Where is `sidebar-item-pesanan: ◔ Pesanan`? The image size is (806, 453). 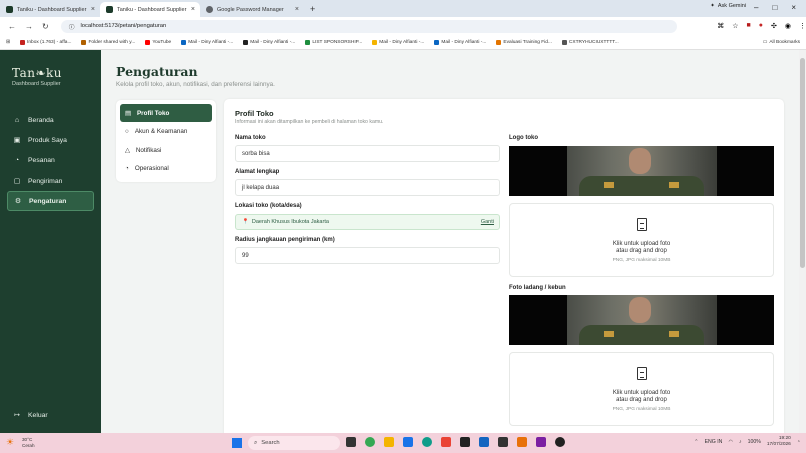 sidebar-item-pesanan: ◔ Pesanan is located at coordinates (50, 160).